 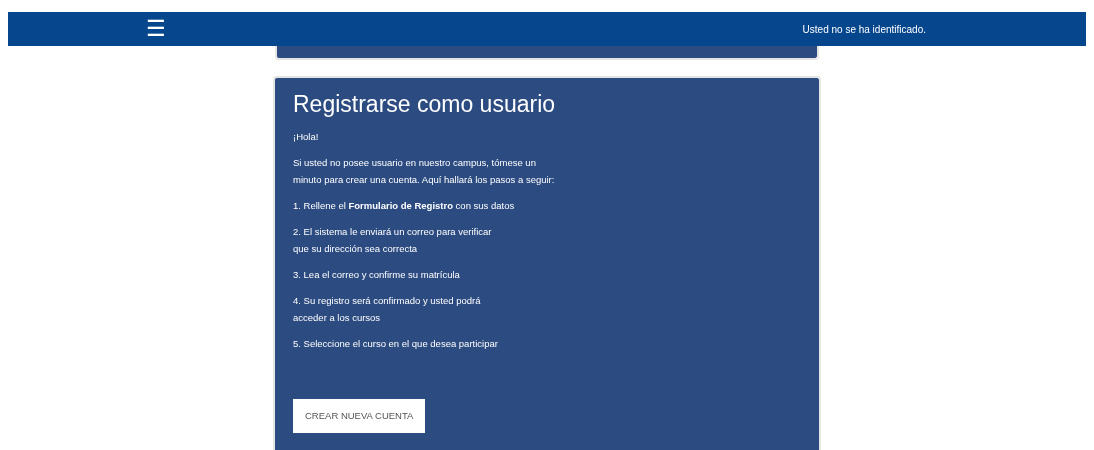 I want to click on login-status: Usted no se ha identificado., so click(x=864, y=29).